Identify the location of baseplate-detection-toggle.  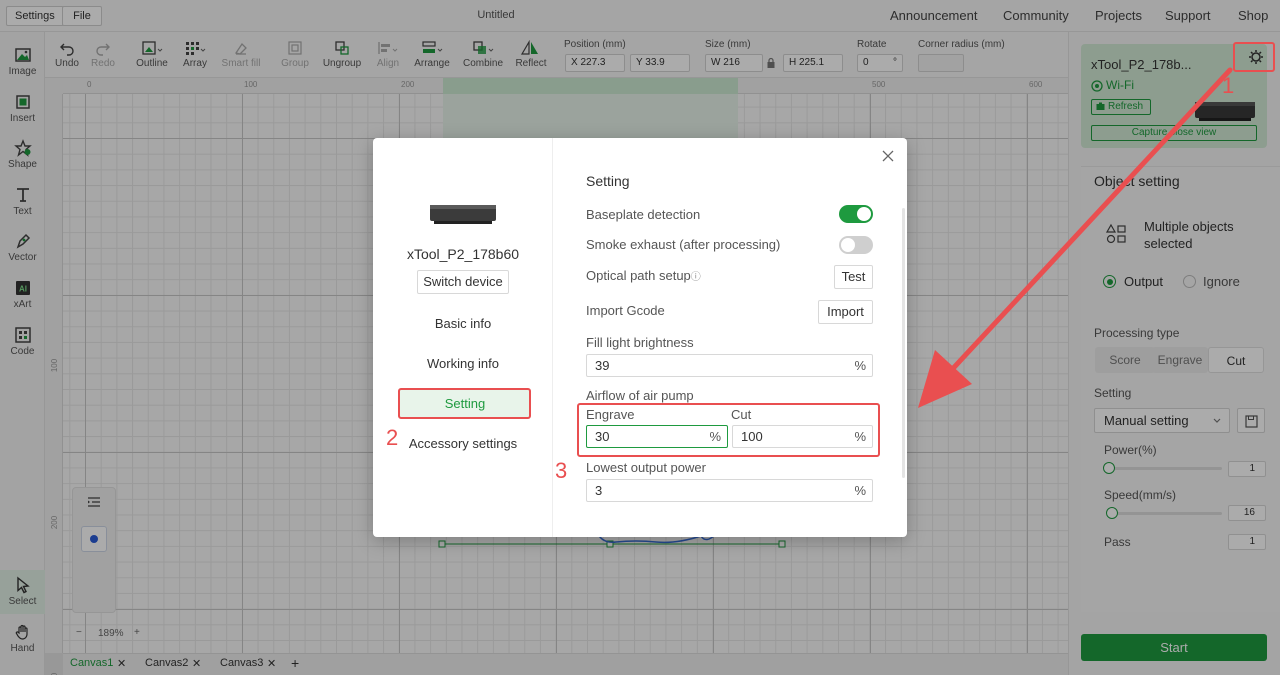
(856, 214).